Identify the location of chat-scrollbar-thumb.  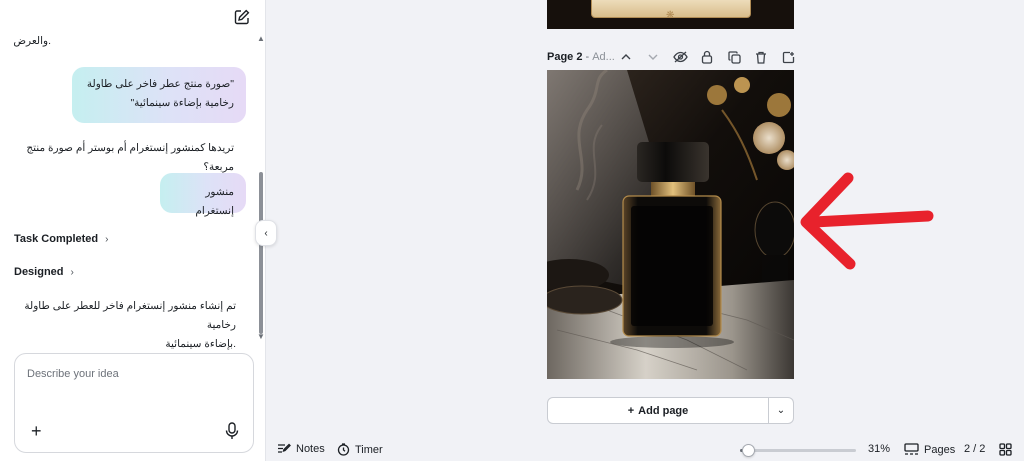
(261, 253).